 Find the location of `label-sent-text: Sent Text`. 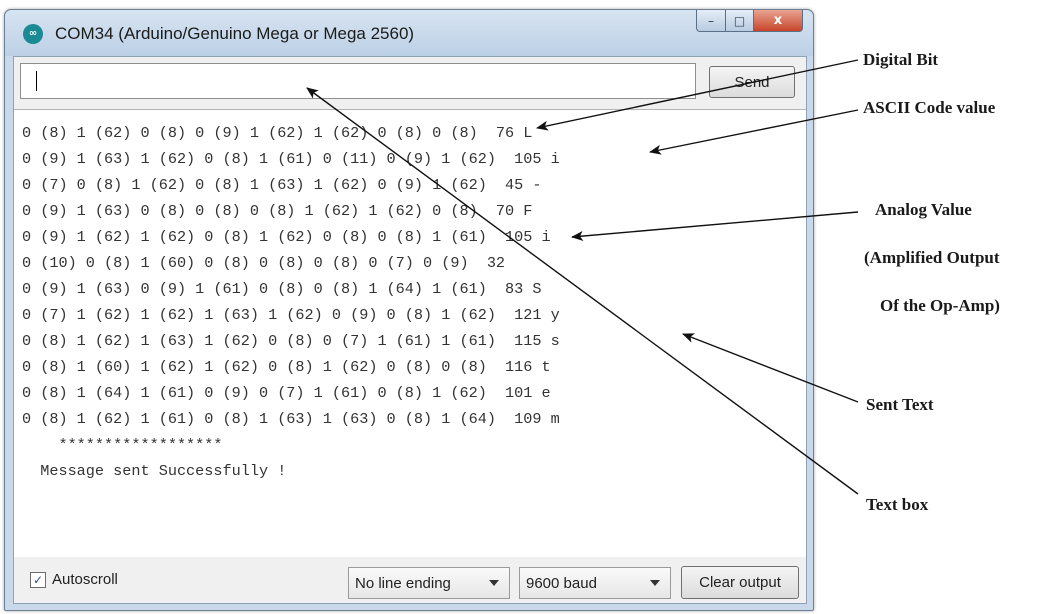

label-sent-text: Sent Text is located at coordinates (900, 404).